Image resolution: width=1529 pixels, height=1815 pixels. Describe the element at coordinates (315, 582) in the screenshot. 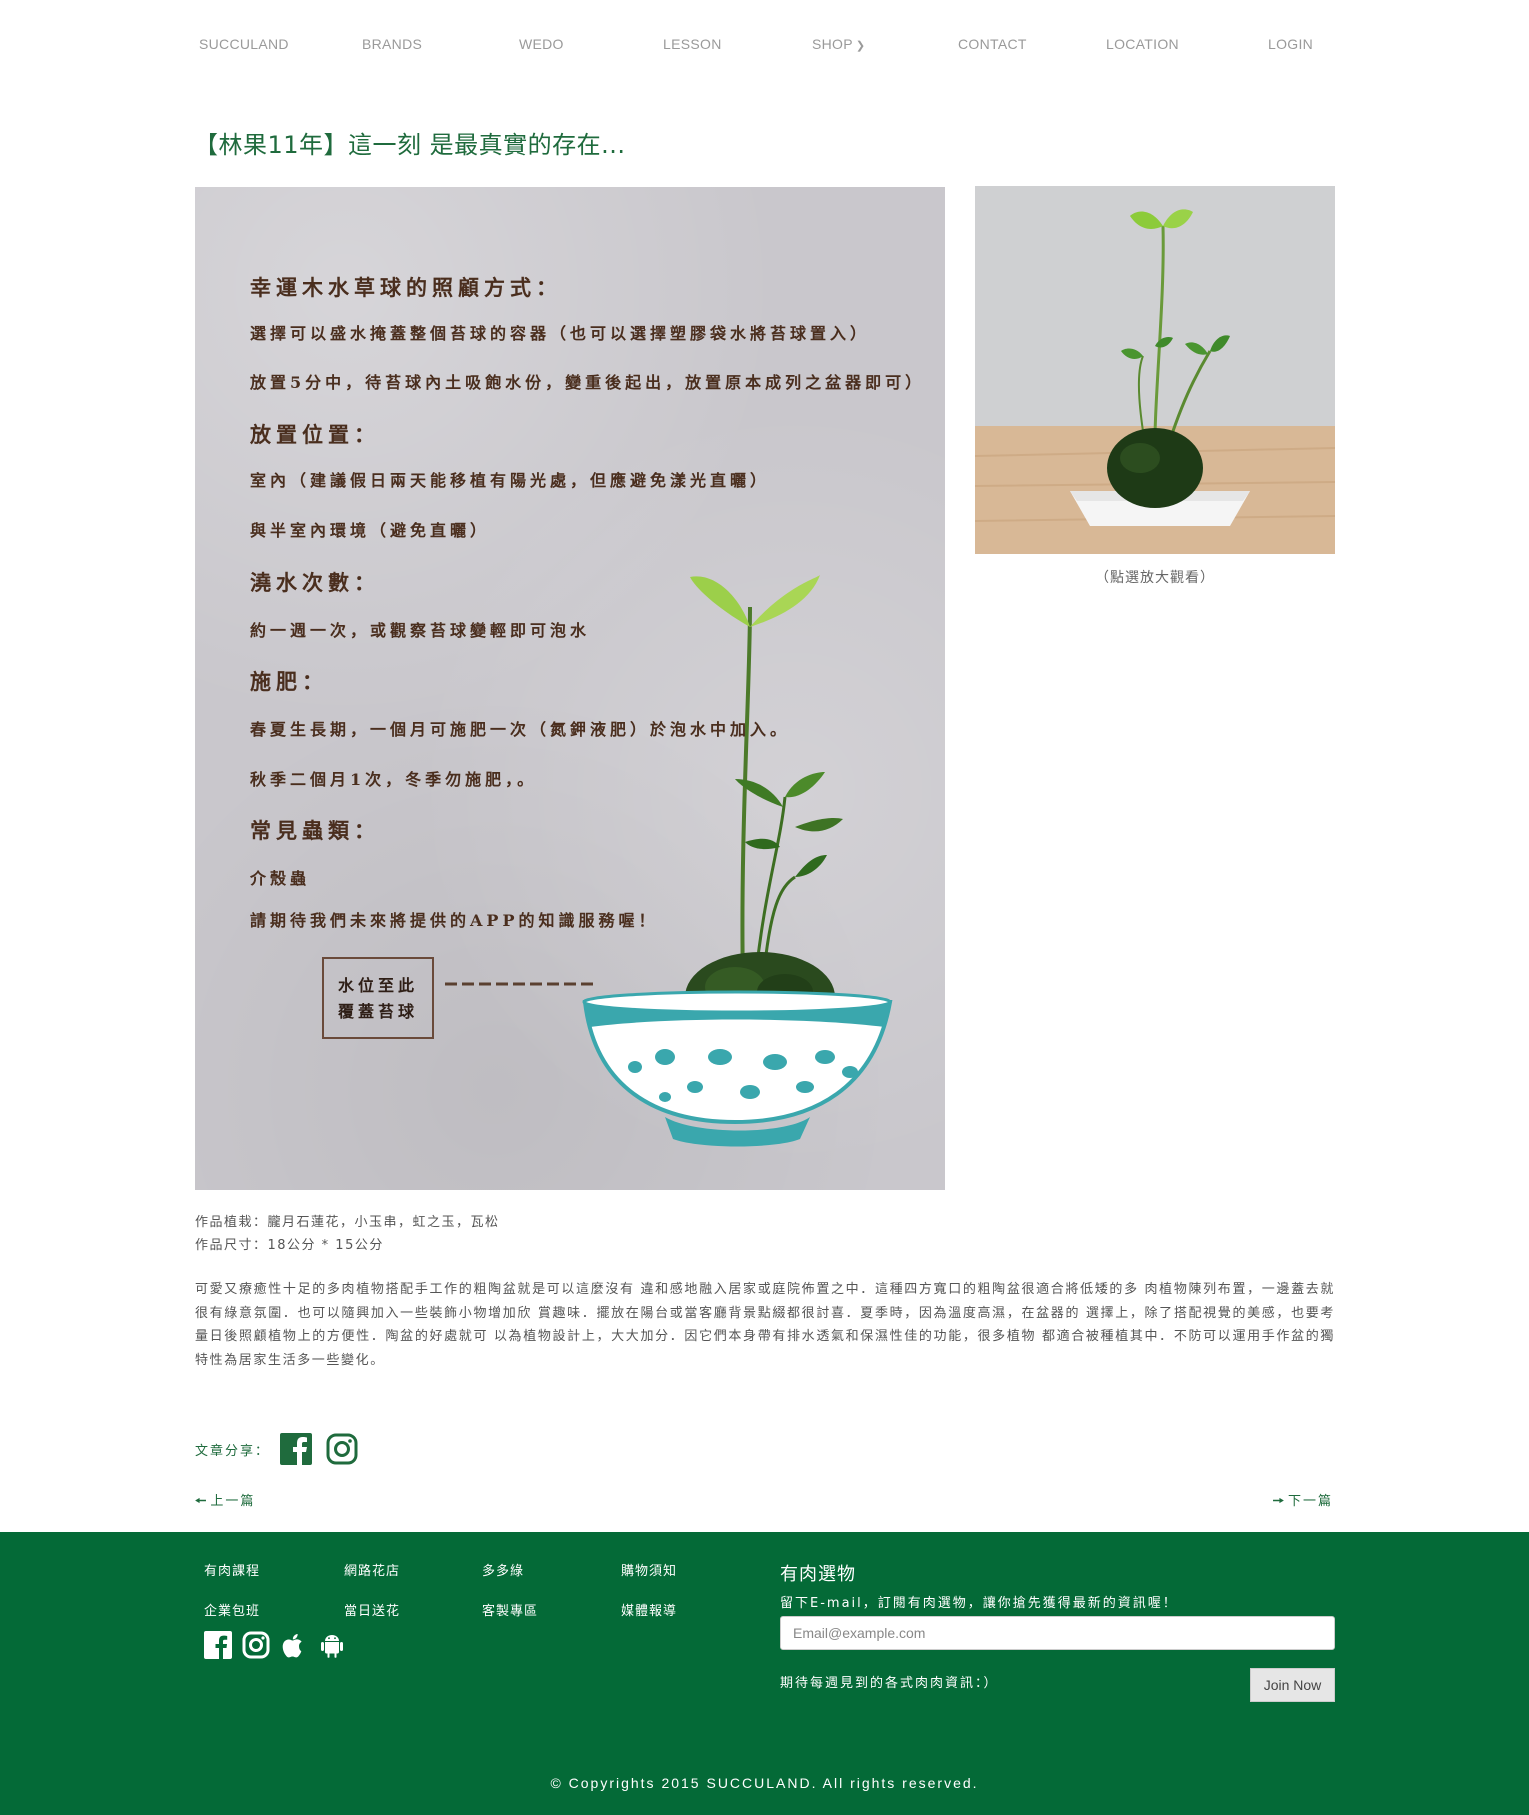

I see `poster-line: 澆水次數：` at that location.